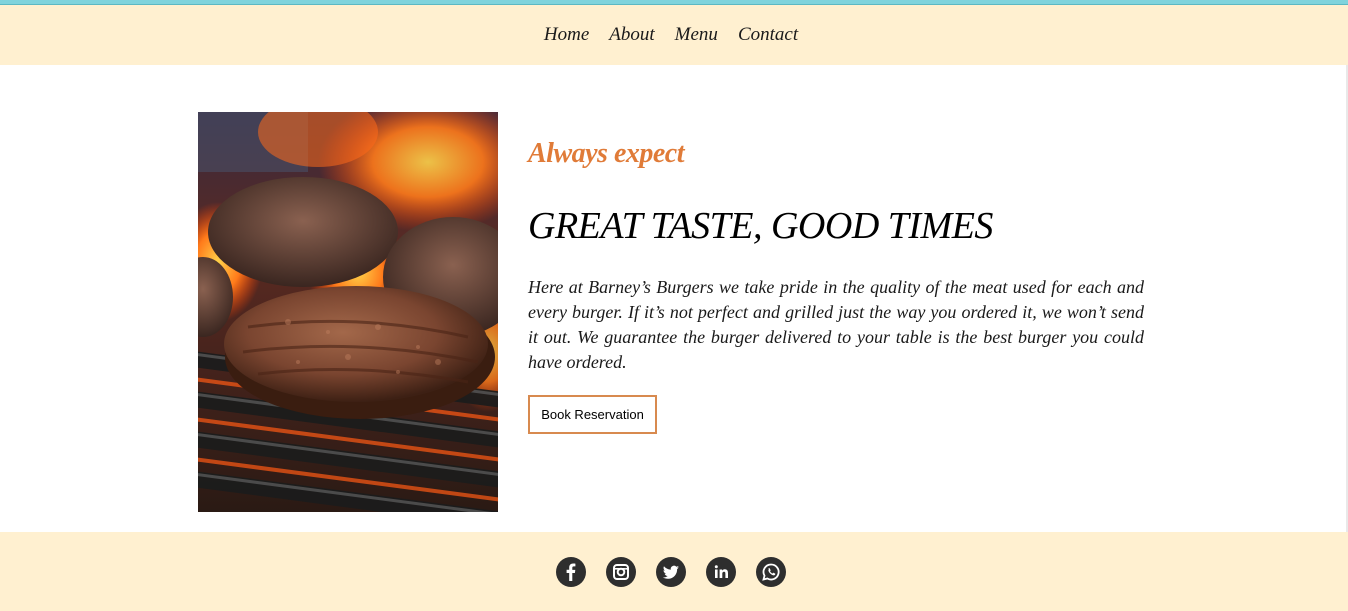 The height and width of the screenshot is (611, 1348). What do you see at coordinates (571, 572) in the screenshot?
I see `facebook-icon` at bounding box center [571, 572].